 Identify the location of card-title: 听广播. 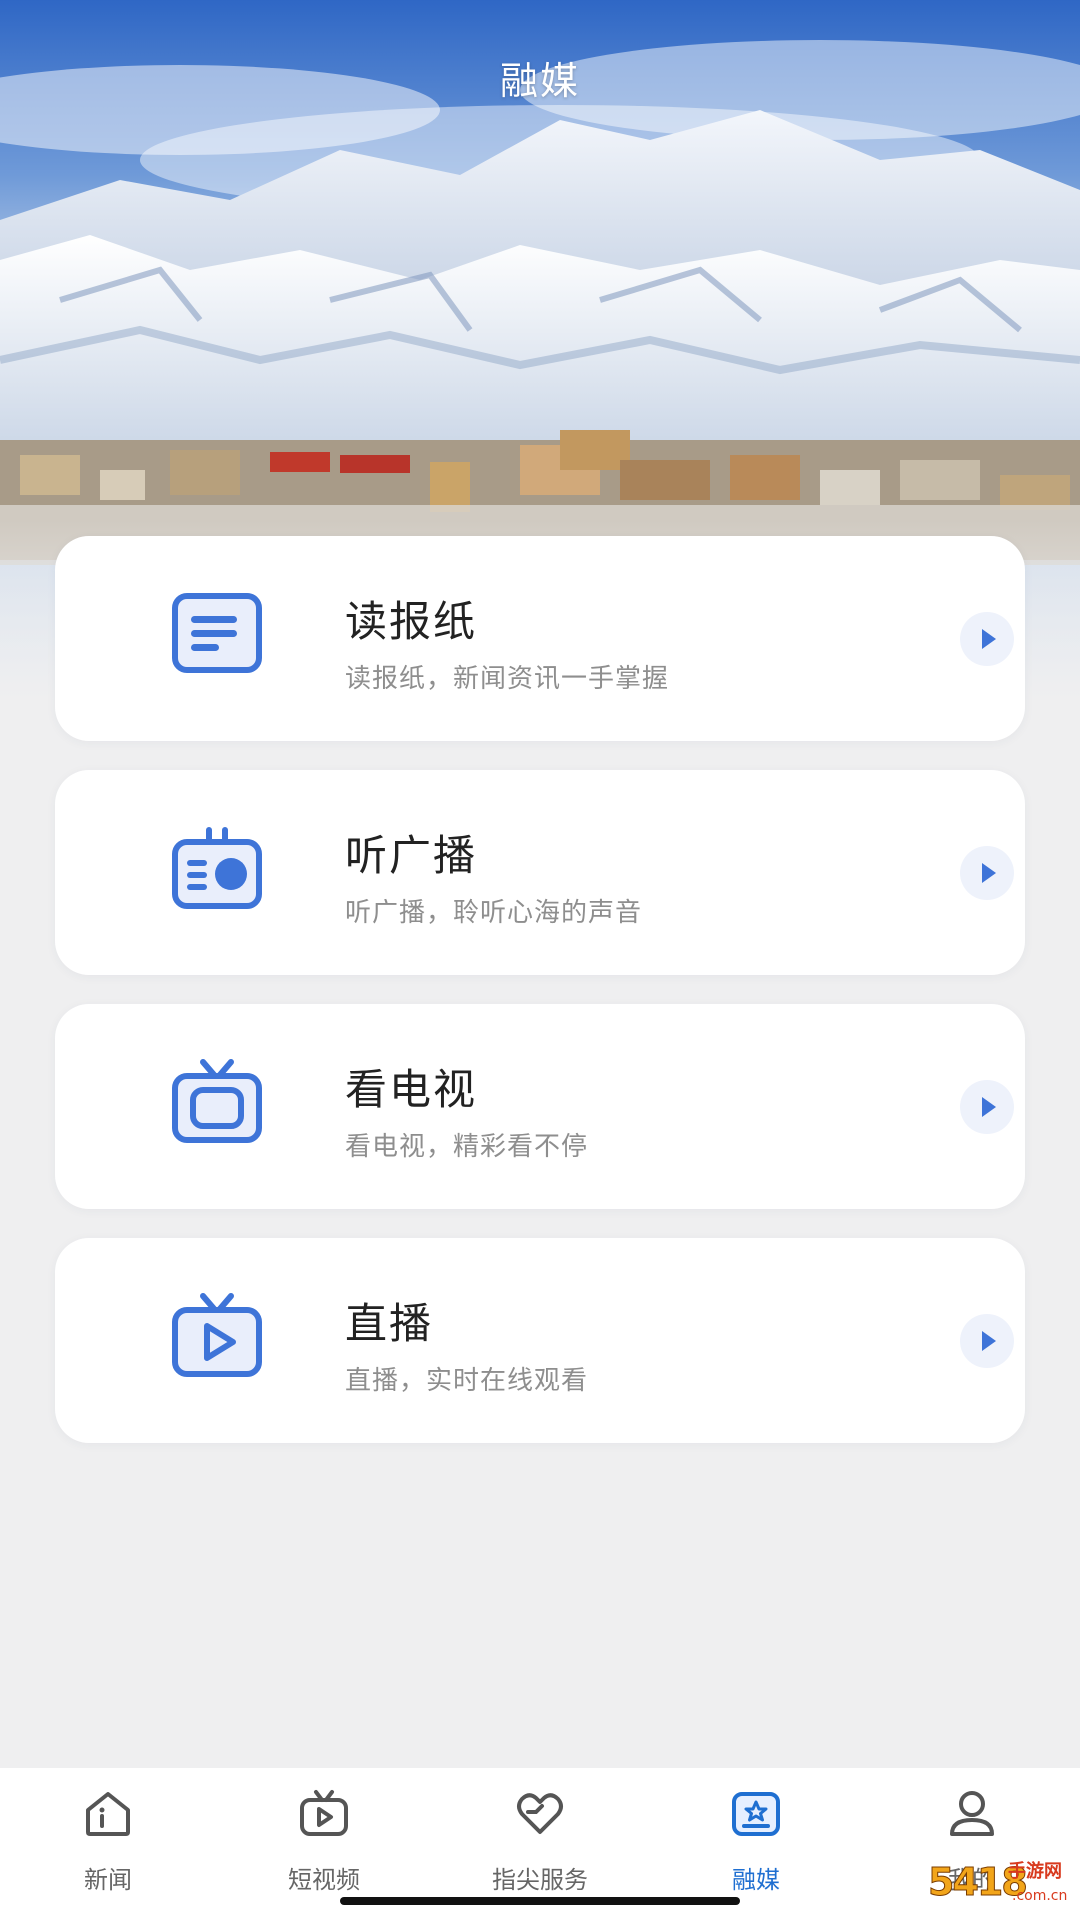
(411, 855).